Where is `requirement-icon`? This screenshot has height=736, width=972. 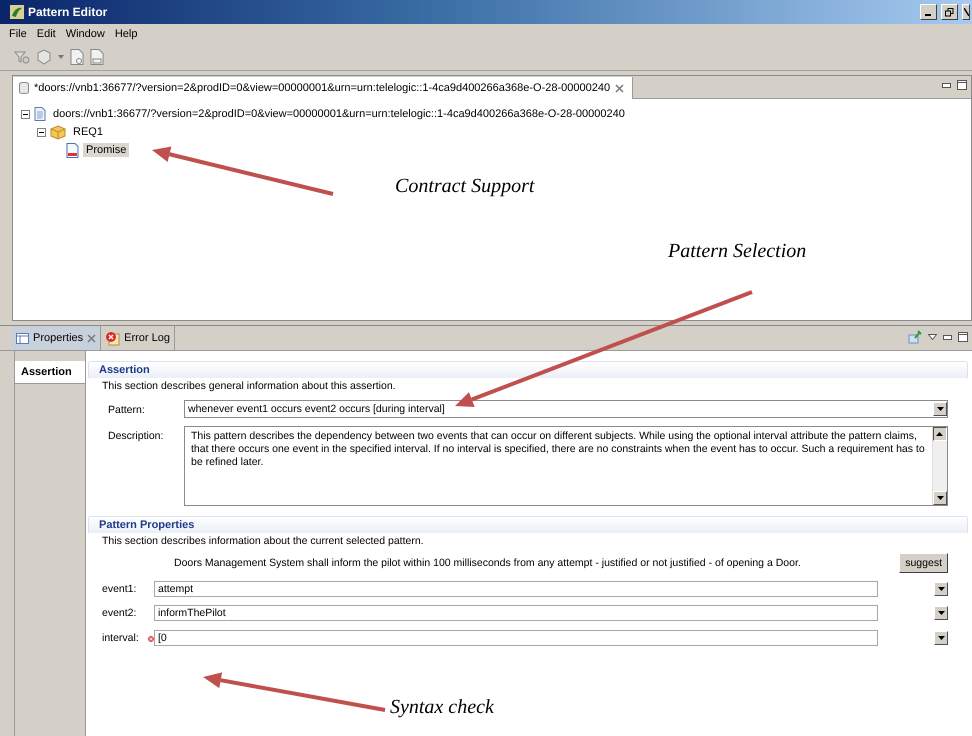 requirement-icon is located at coordinates (72, 150).